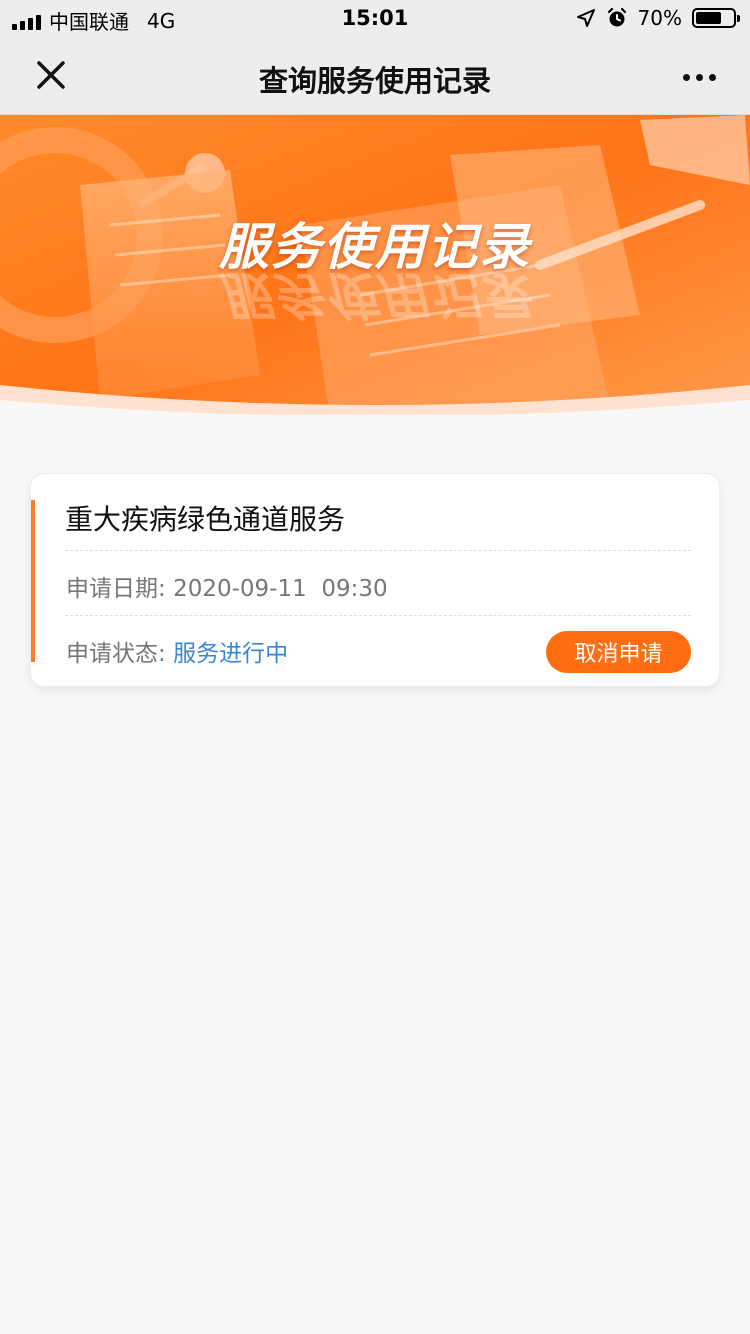  Describe the element at coordinates (231, 654) in the screenshot. I see `status-value: 服务进行中` at that location.